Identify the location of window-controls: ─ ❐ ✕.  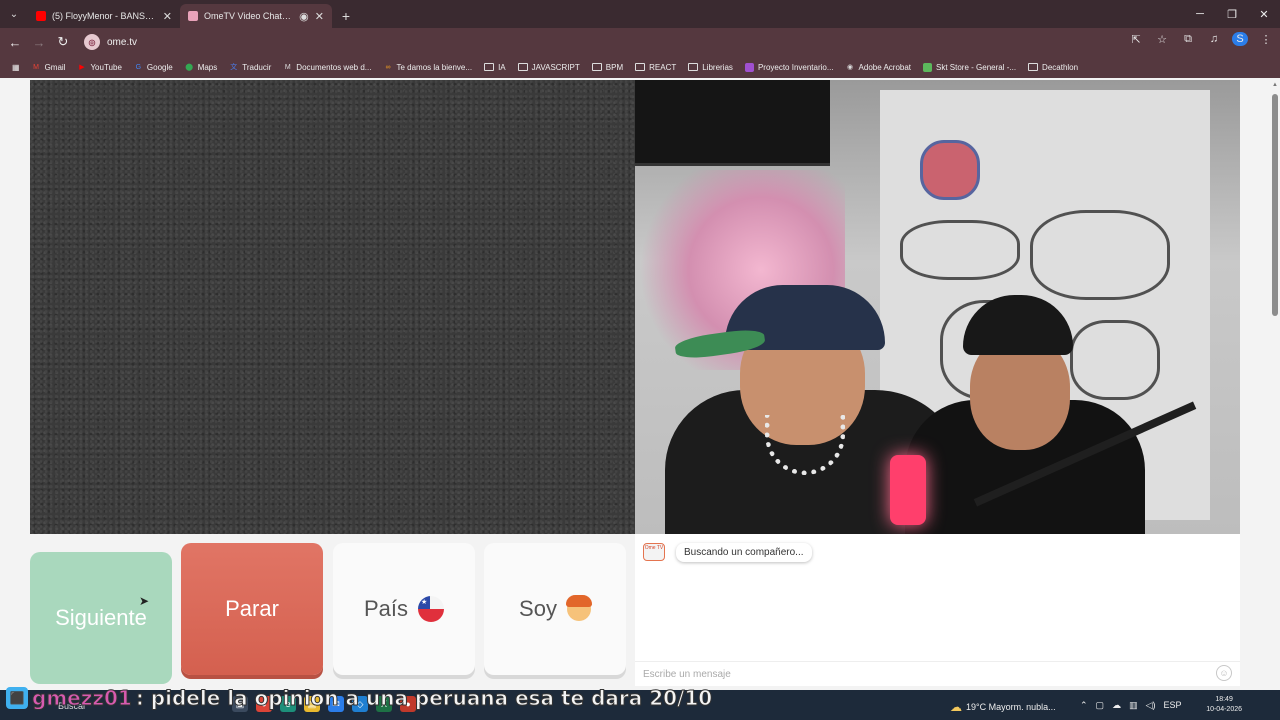
(1232, 14).